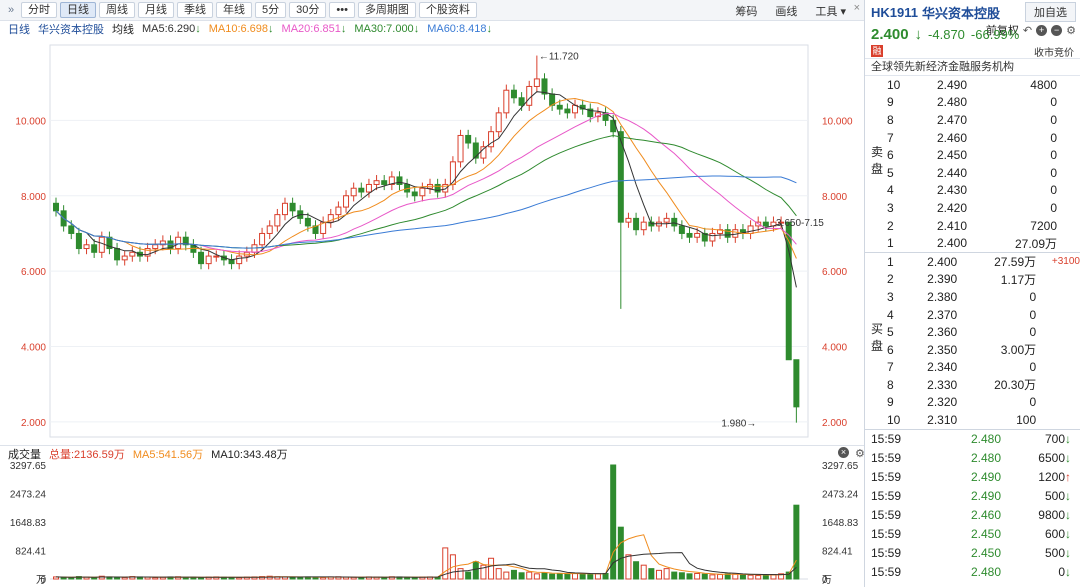  Describe the element at coordinates (11, 10) in the screenshot. I see `collapse-arrow-icon: »` at that location.